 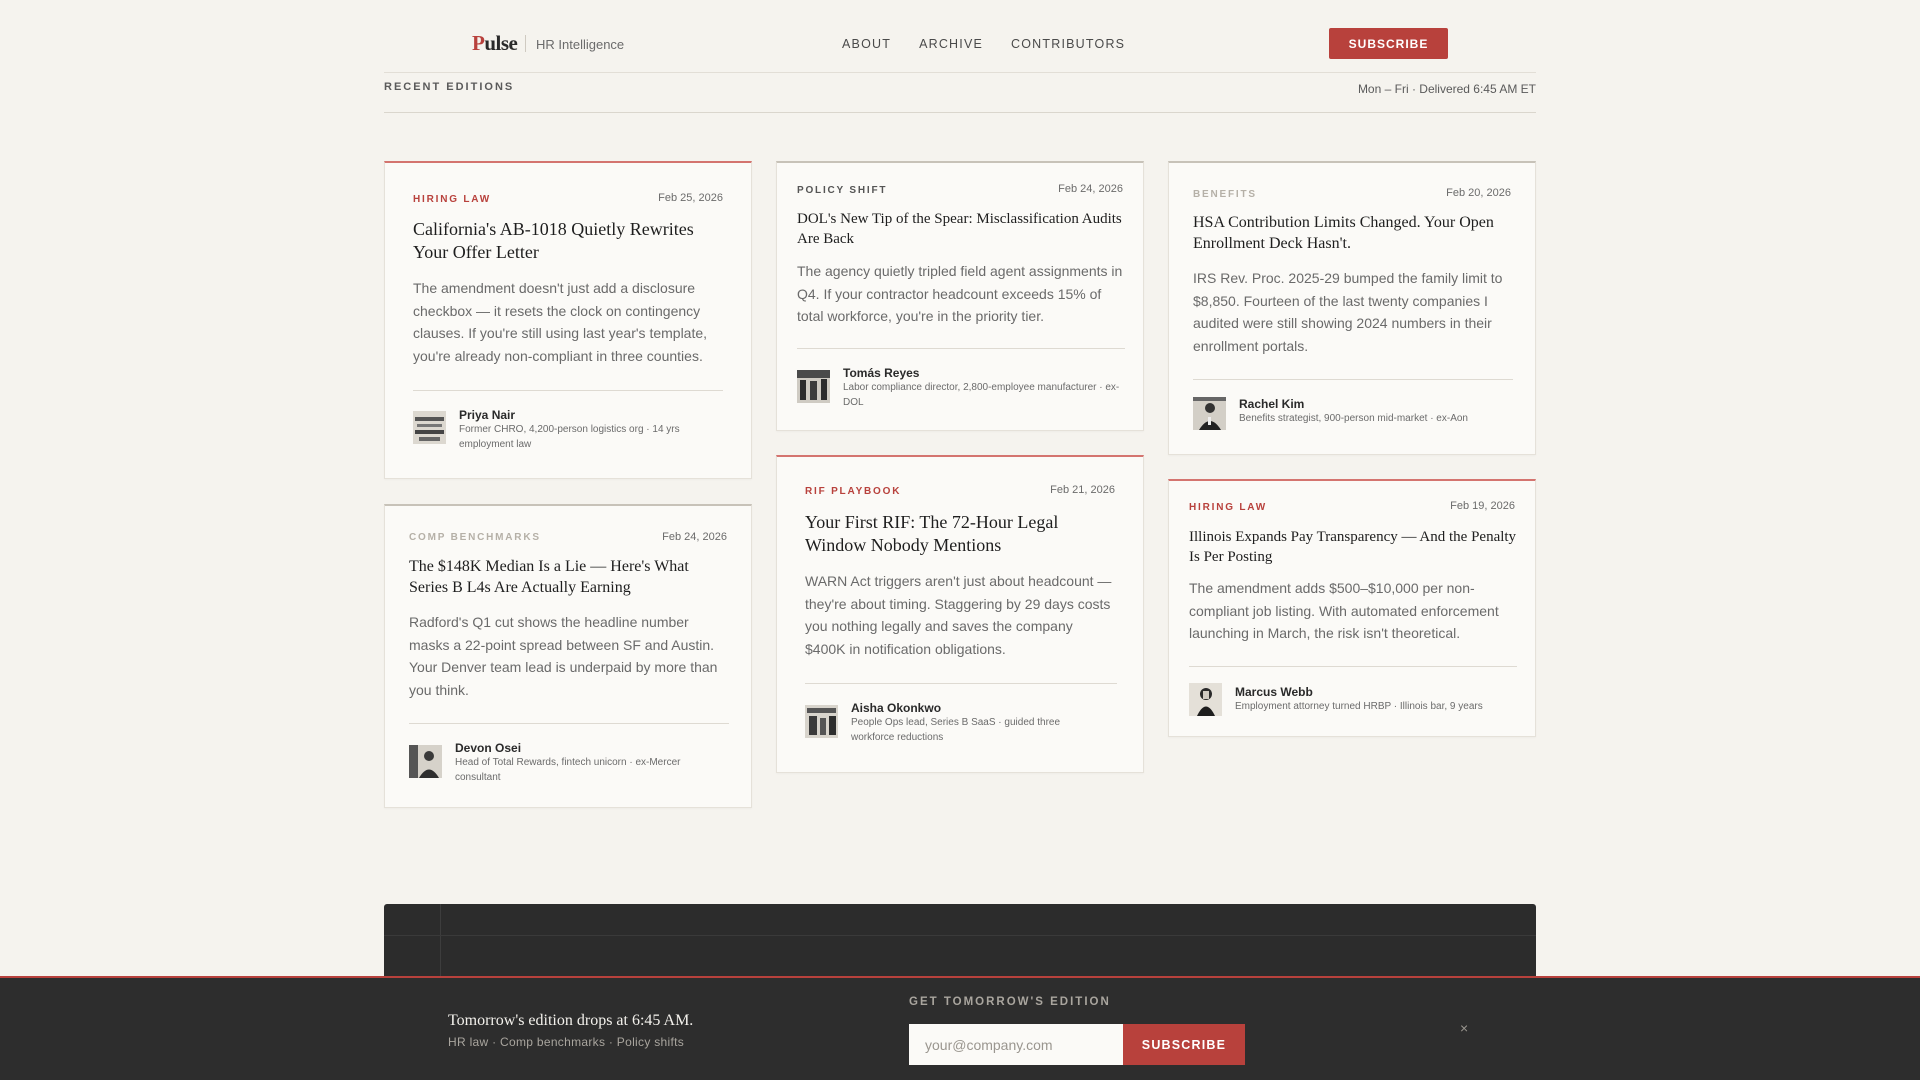 What do you see at coordinates (1082, 490) in the screenshot?
I see `card-date: Feb 21, 2026` at bounding box center [1082, 490].